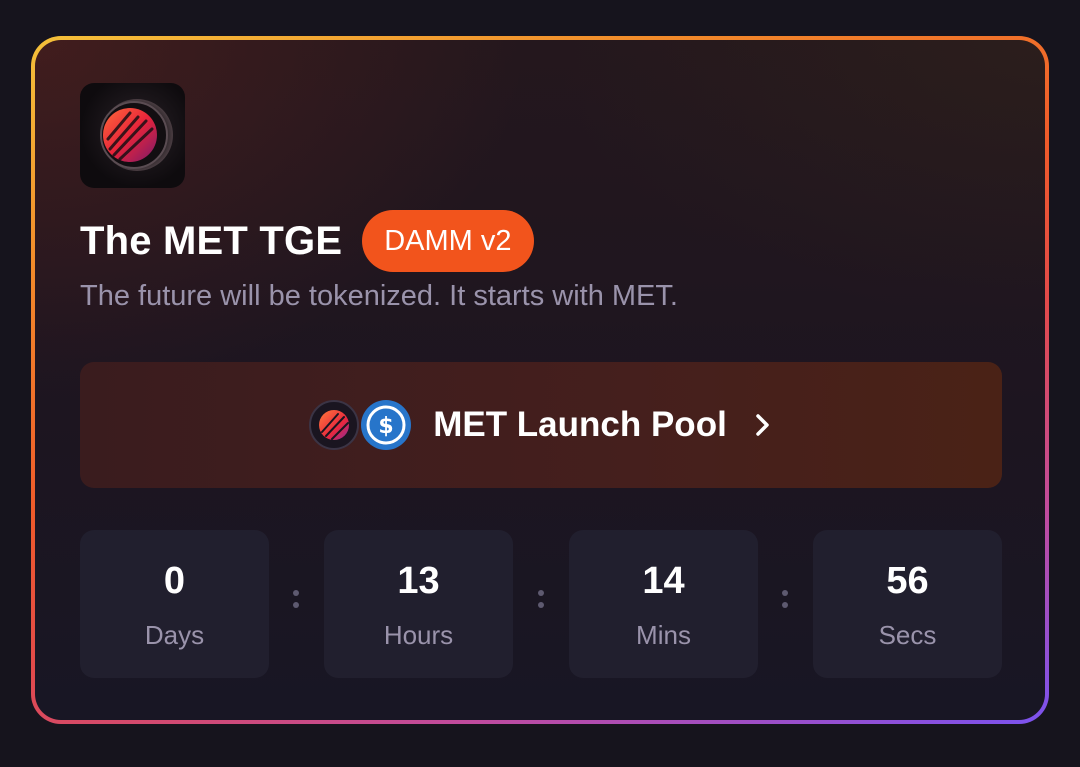 The height and width of the screenshot is (767, 1080). Describe the element at coordinates (580, 424) in the screenshot. I see `pool-label: MET Launch Pool` at that location.